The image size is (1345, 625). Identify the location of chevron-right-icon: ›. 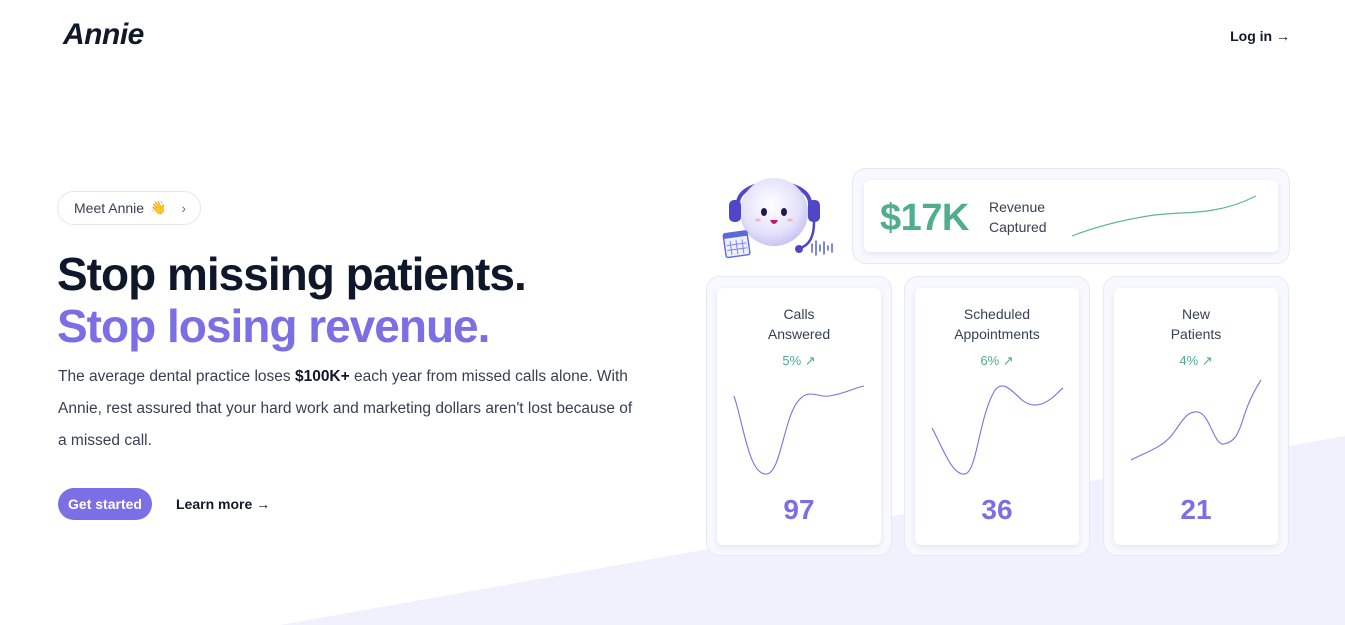
(183, 208).